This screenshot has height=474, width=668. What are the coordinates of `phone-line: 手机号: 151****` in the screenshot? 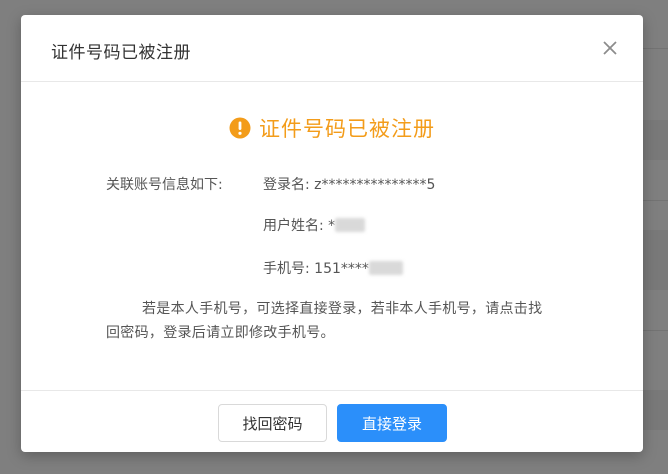 It's located at (333, 268).